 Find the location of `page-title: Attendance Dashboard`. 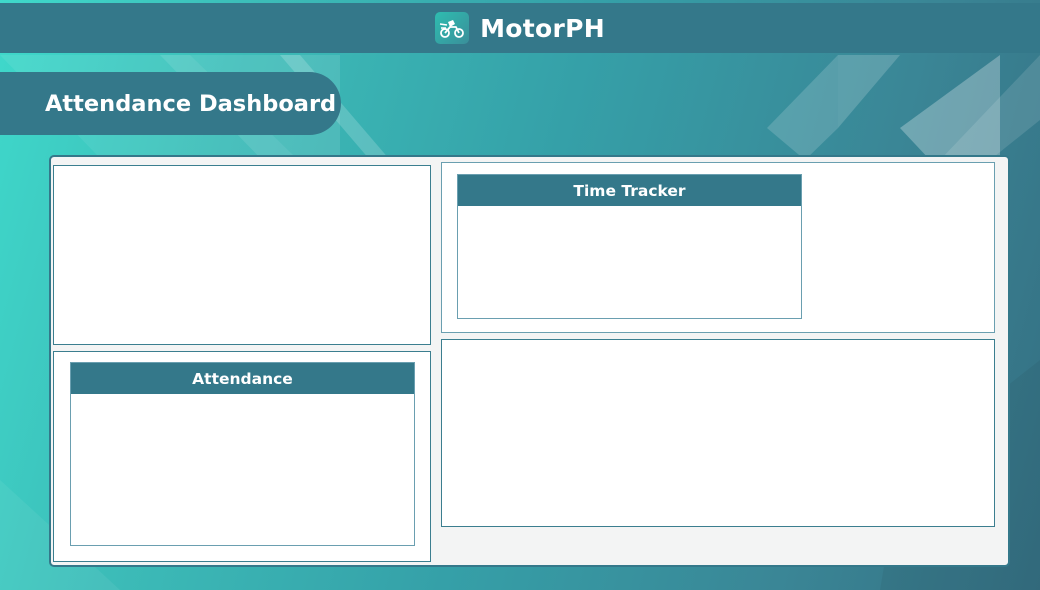

page-title: Attendance Dashboard is located at coordinates (191, 103).